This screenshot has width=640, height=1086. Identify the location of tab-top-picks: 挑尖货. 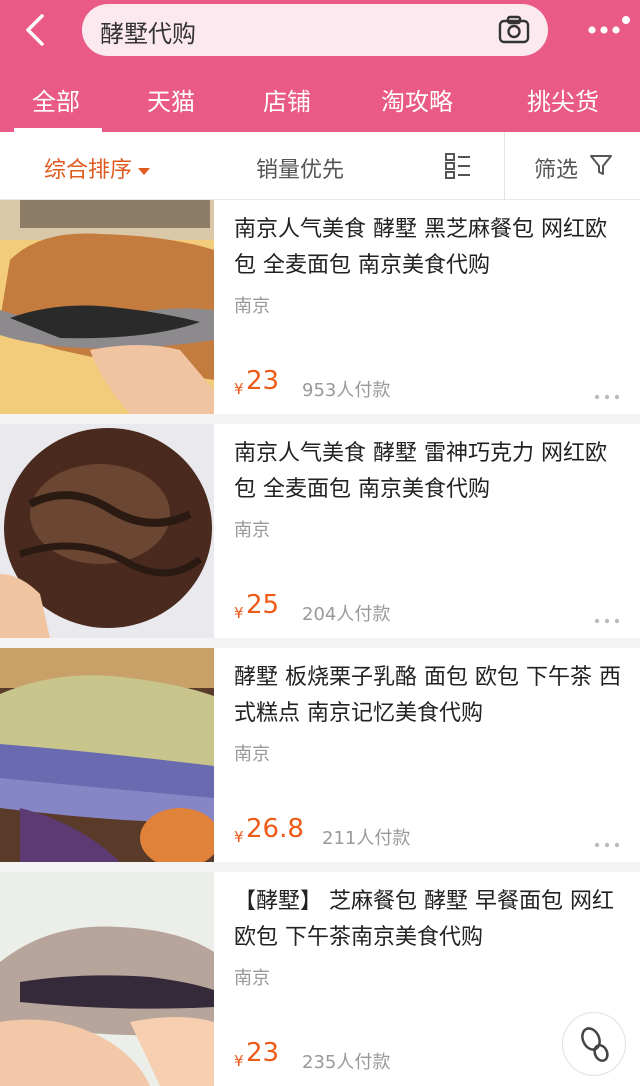
(563, 99).